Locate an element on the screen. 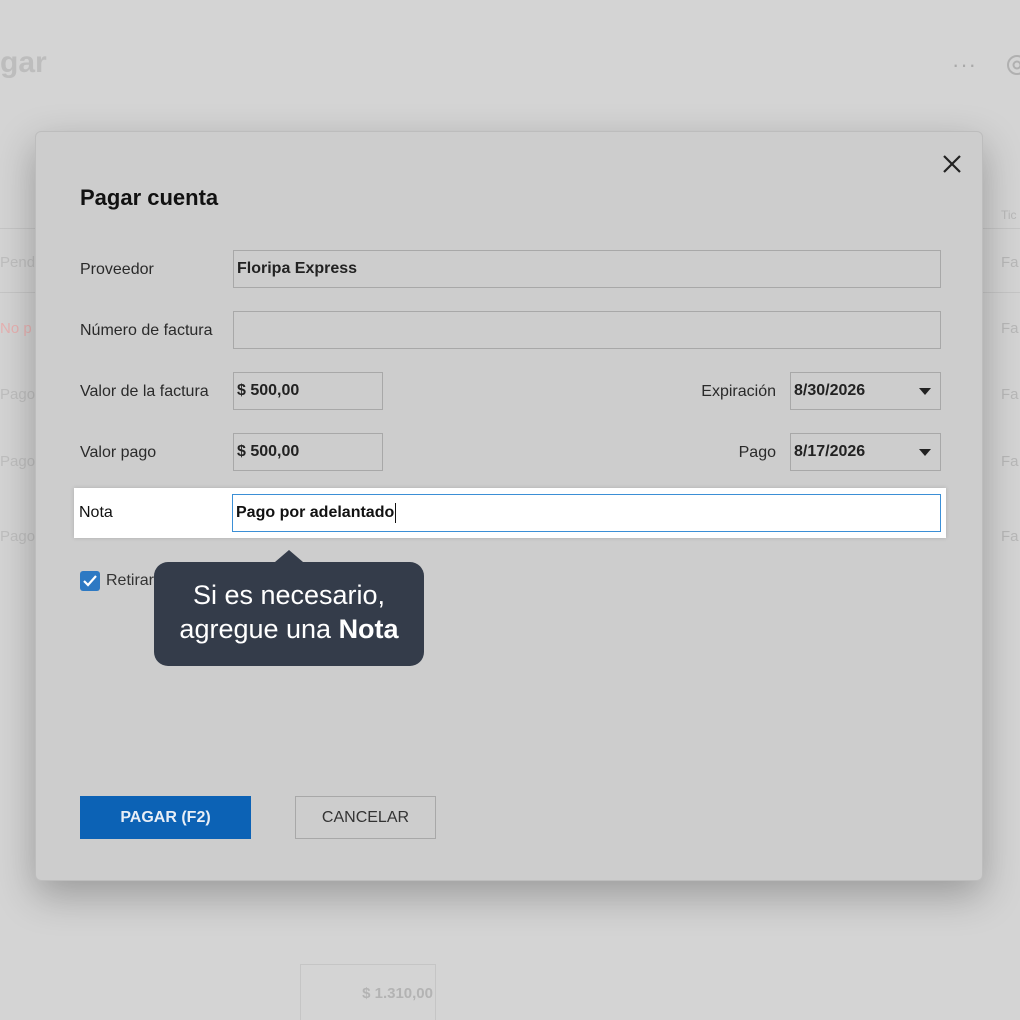 The image size is (1020, 1020). expiration-date-value: 8/30/2026 is located at coordinates (830, 390).